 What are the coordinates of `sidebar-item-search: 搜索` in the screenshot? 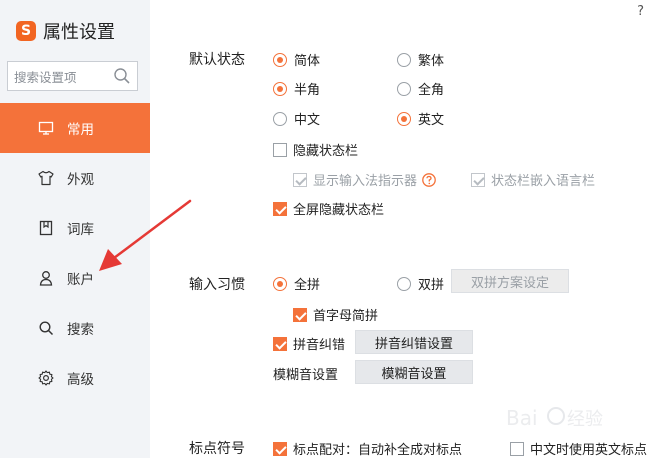 It's located at (75, 328).